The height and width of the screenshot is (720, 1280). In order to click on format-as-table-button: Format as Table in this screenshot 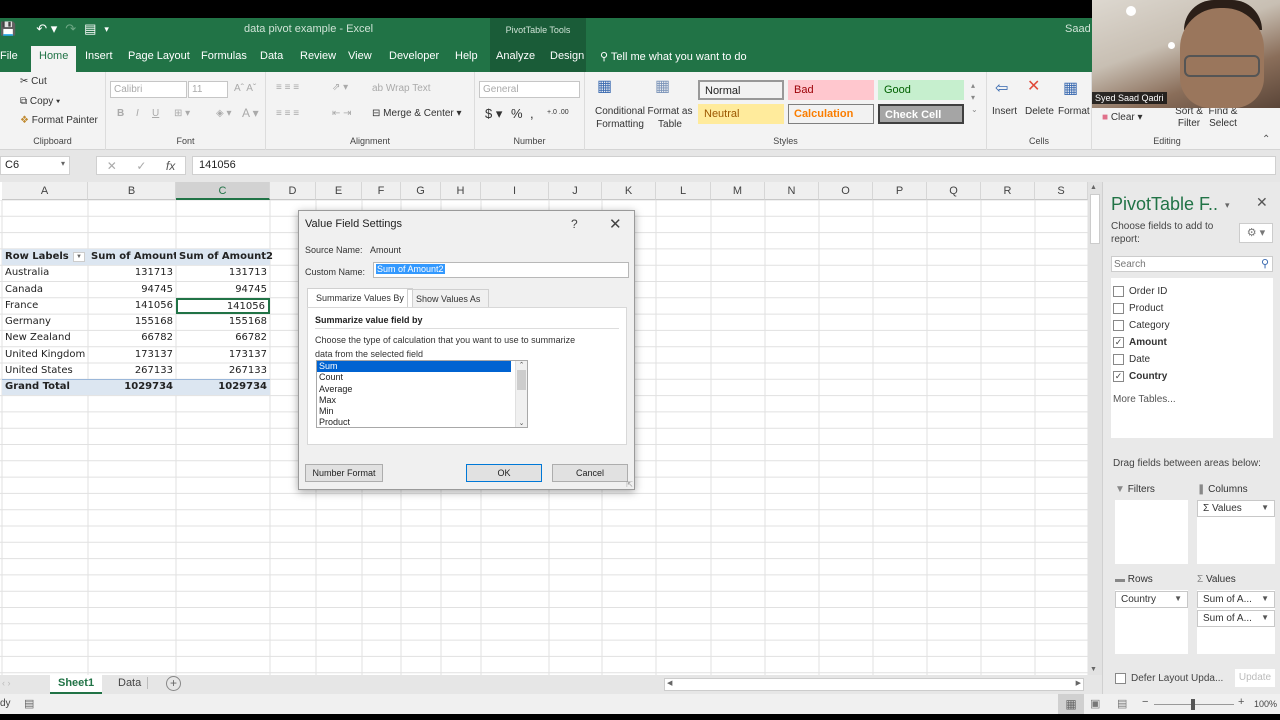, I will do `click(670, 118)`.